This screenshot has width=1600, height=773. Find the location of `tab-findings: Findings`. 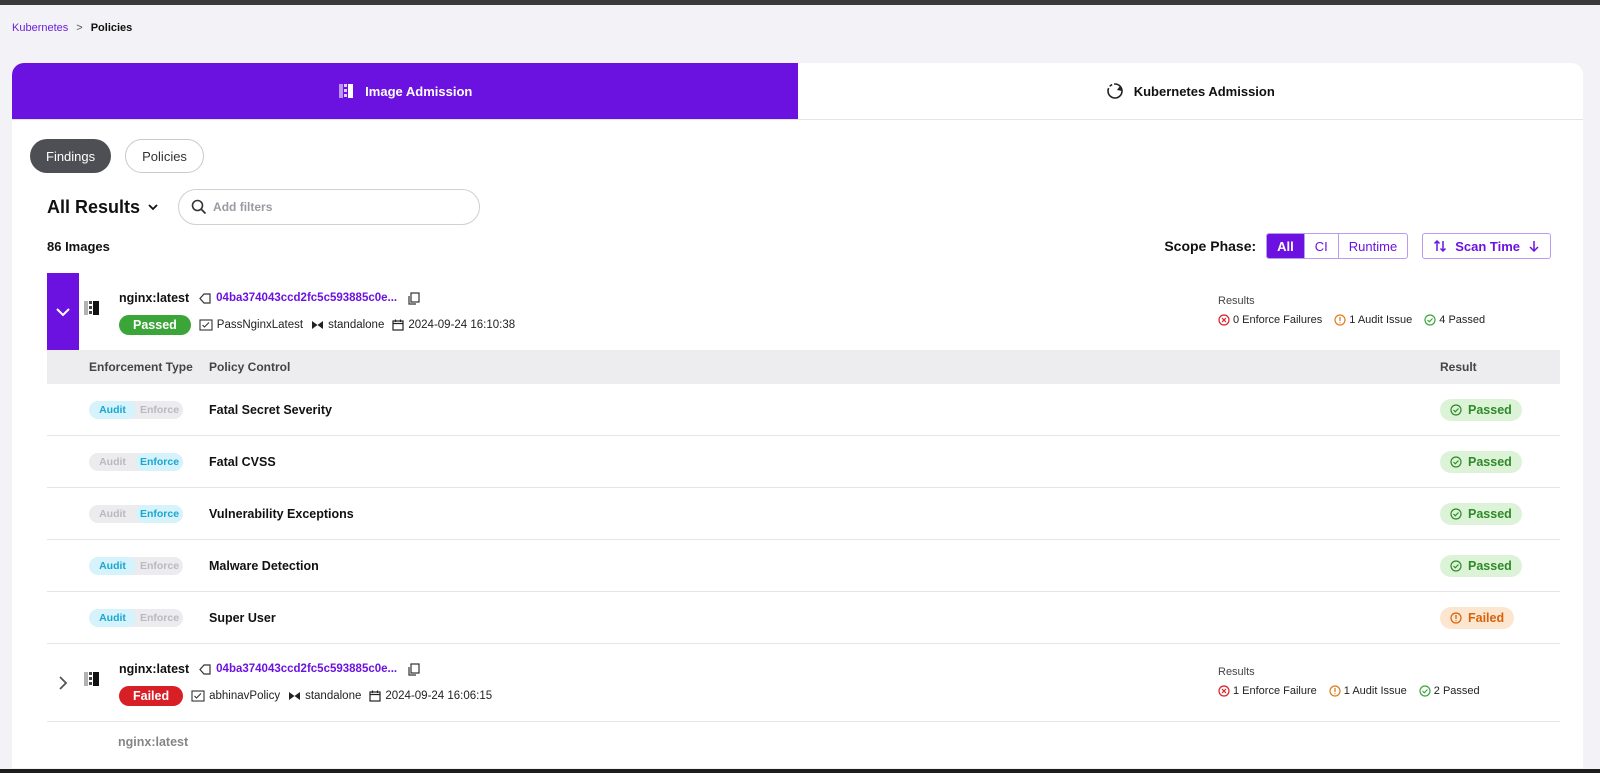

tab-findings: Findings is located at coordinates (71, 156).